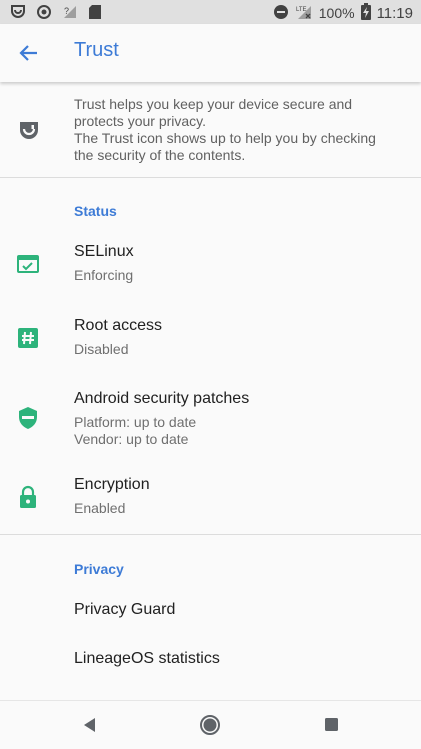 The height and width of the screenshot is (749, 421). Describe the element at coordinates (28, 496) in the screenshot. I see `lock-icon` at that location.